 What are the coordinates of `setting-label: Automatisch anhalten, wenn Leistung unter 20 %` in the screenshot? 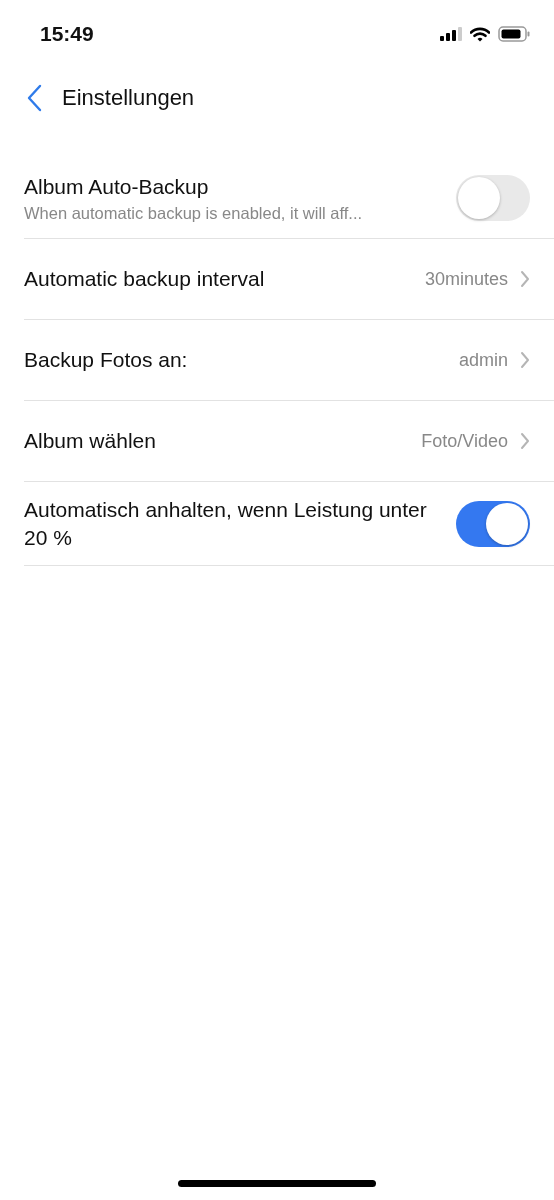 It's located at (226, 524).